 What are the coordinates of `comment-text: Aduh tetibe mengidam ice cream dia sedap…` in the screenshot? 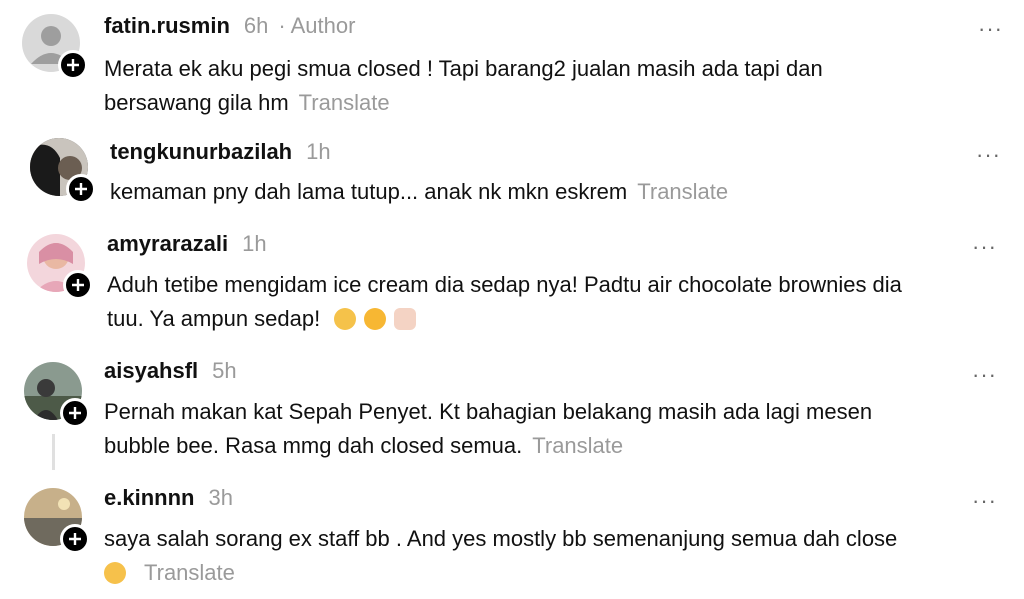 It's located at (504, 284).